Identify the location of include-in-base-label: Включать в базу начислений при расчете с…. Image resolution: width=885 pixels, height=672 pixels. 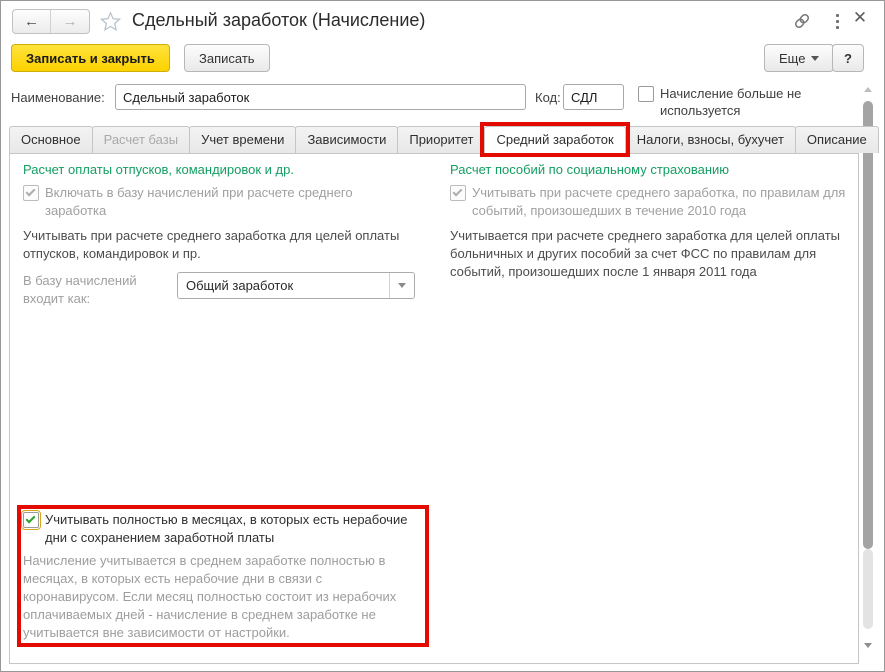
(199, 201).